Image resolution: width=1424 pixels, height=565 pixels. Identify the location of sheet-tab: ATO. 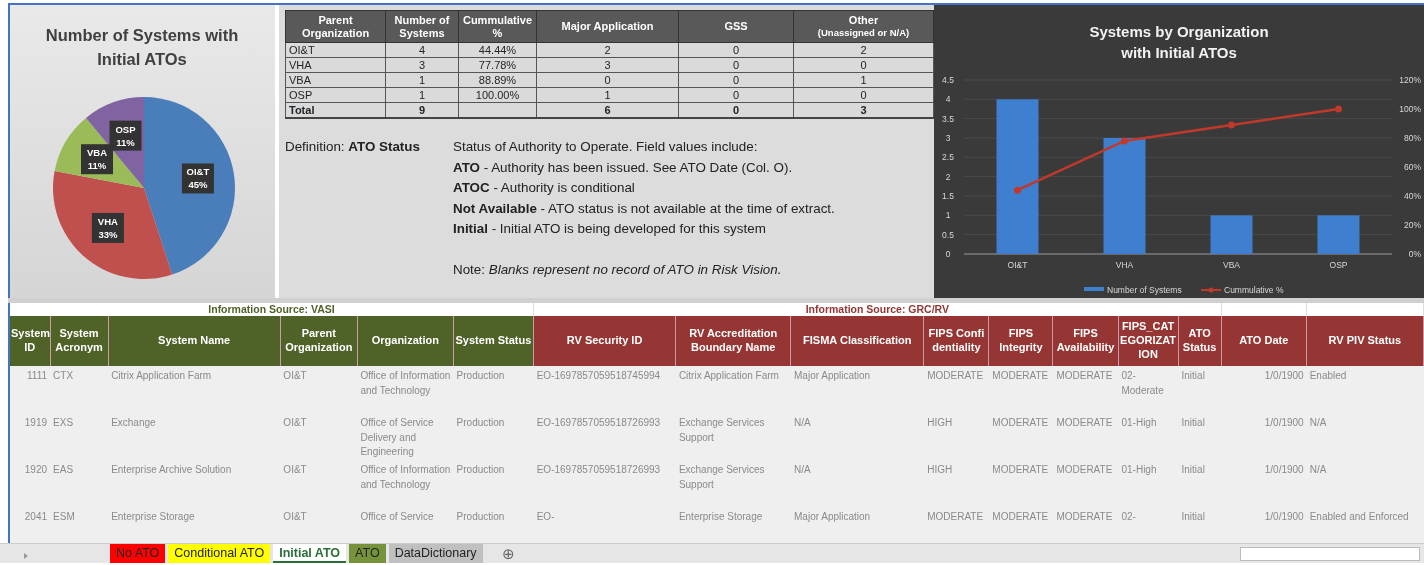
(367, 553).